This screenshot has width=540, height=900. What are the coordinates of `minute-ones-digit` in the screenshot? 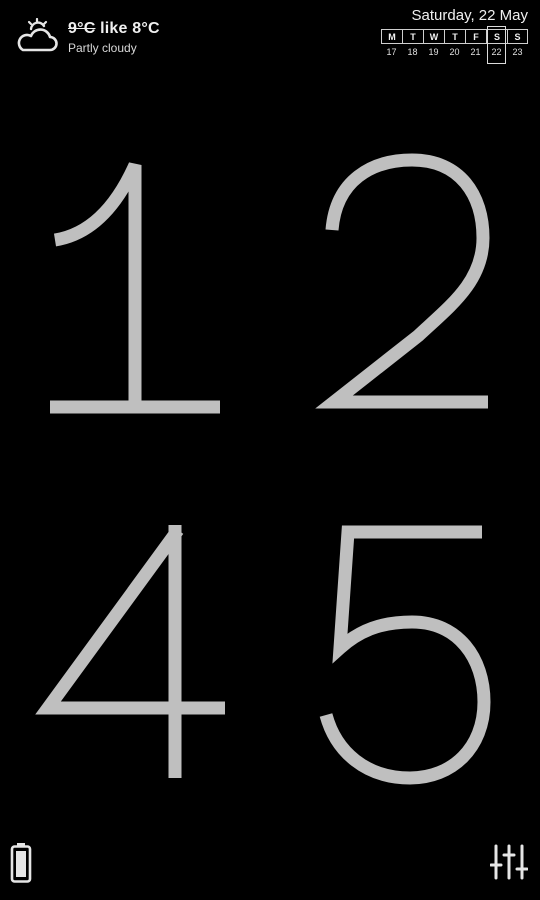 It's located at (405, 655).